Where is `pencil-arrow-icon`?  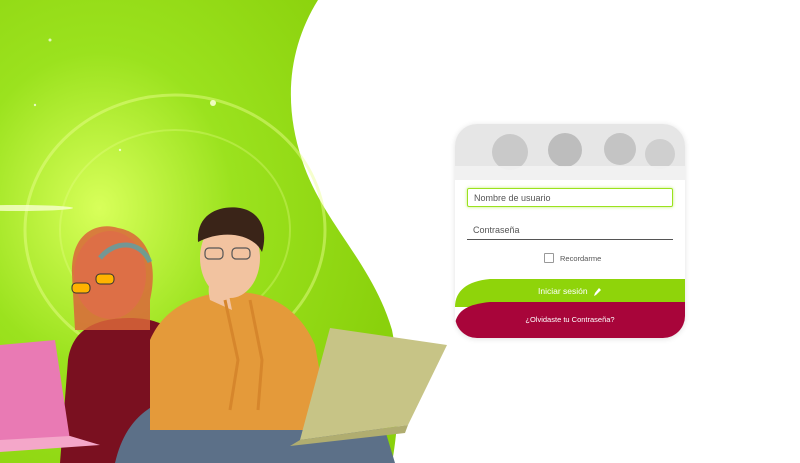
pencil-arrow-icon is located at coordinates (597, 291).